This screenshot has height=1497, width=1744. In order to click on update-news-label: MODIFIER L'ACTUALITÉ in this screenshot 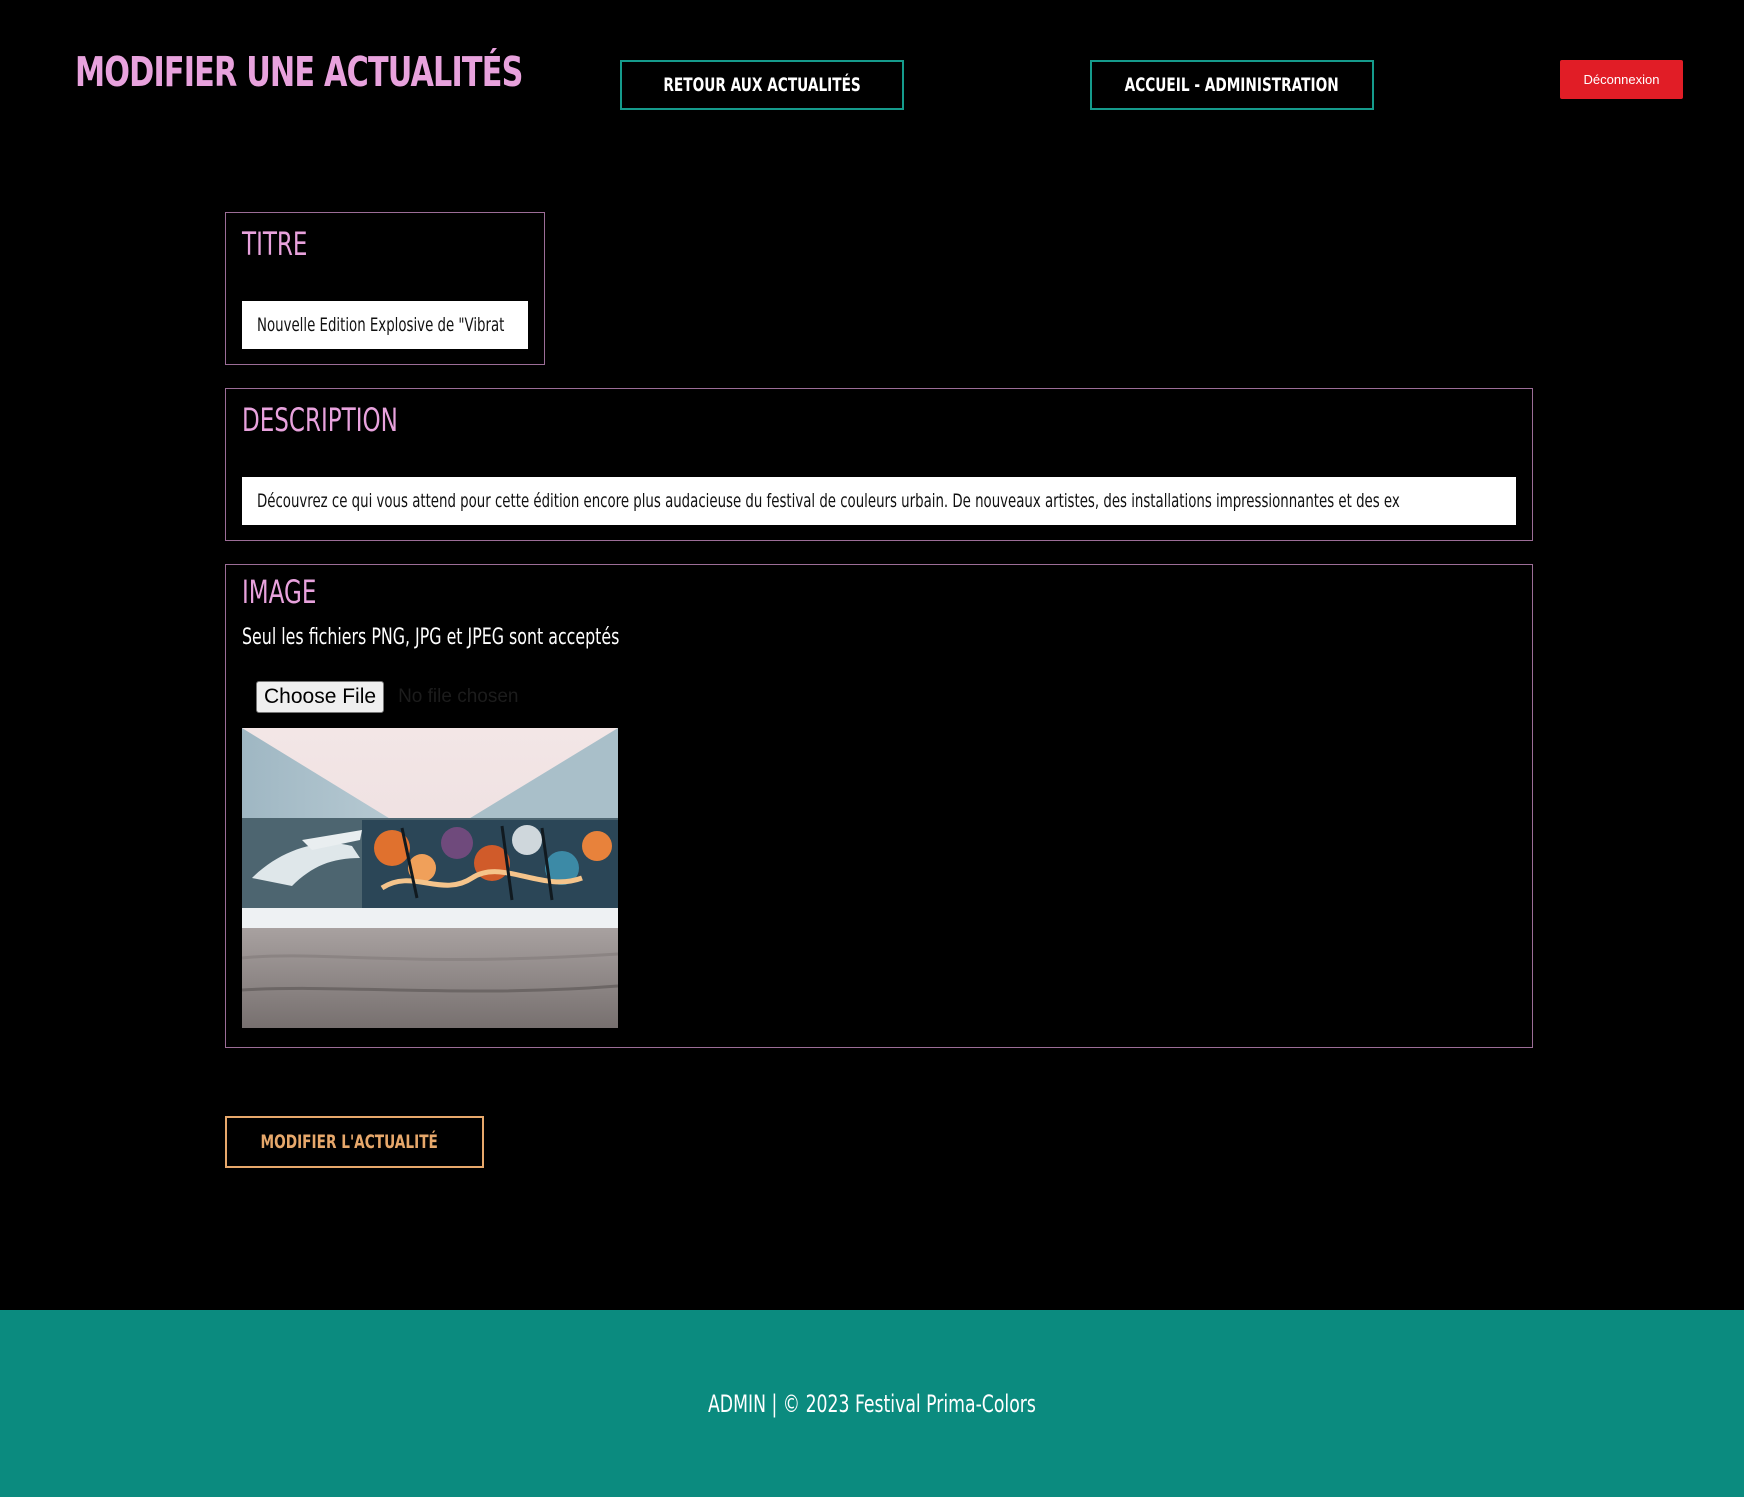, I will do `click(349, 1142)`.